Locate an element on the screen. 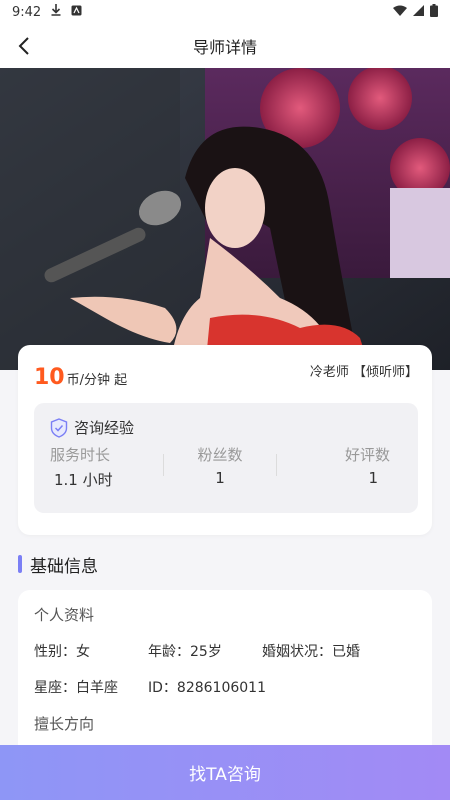 This screenshot has height=800, width=450. gender: 性别：女 is located at coordinates (62, 652).